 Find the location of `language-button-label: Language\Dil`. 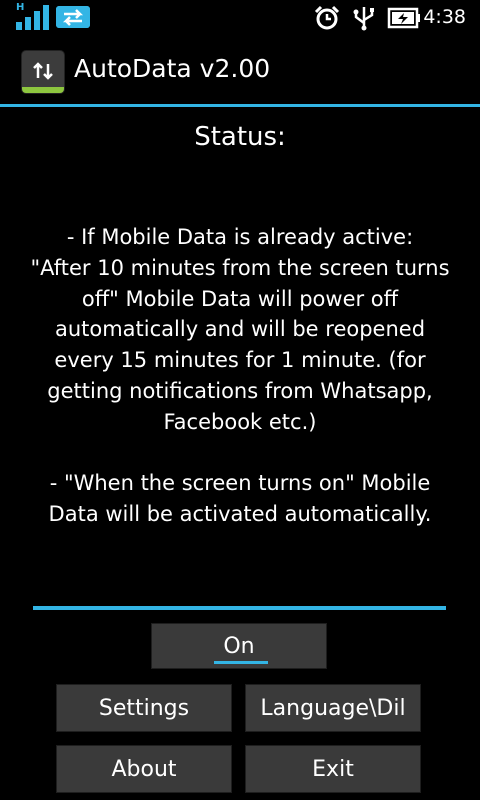

language-button-label: Language\Dil is located at coordinates (333, 708).